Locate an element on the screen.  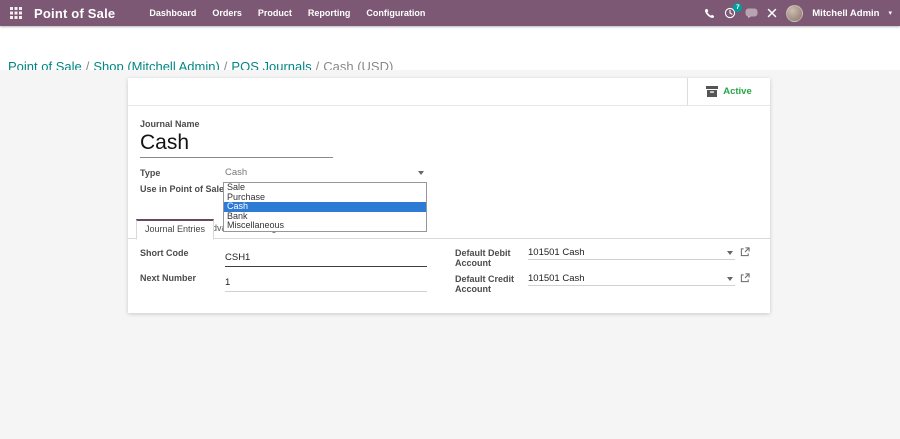
phone-icon is located at coordinates (709, 13).